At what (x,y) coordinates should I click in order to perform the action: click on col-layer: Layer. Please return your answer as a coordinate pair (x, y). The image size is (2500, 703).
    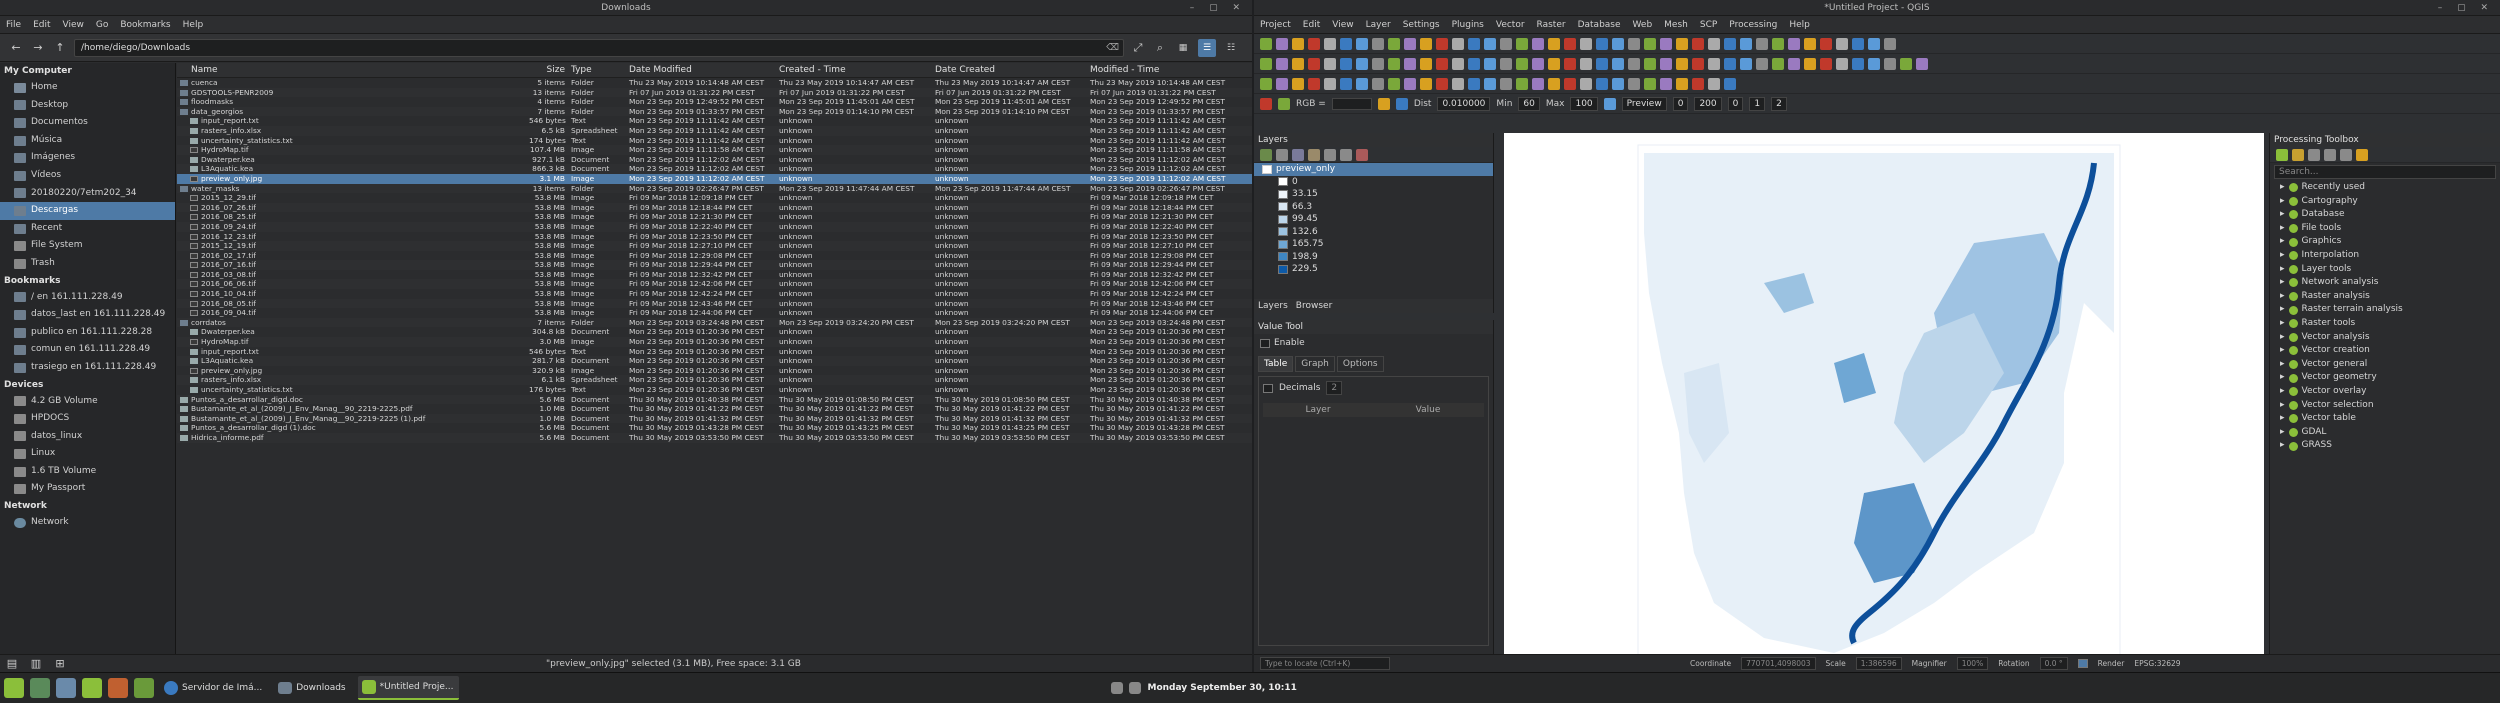
    Looking at the image, I should click on (1318, 410).